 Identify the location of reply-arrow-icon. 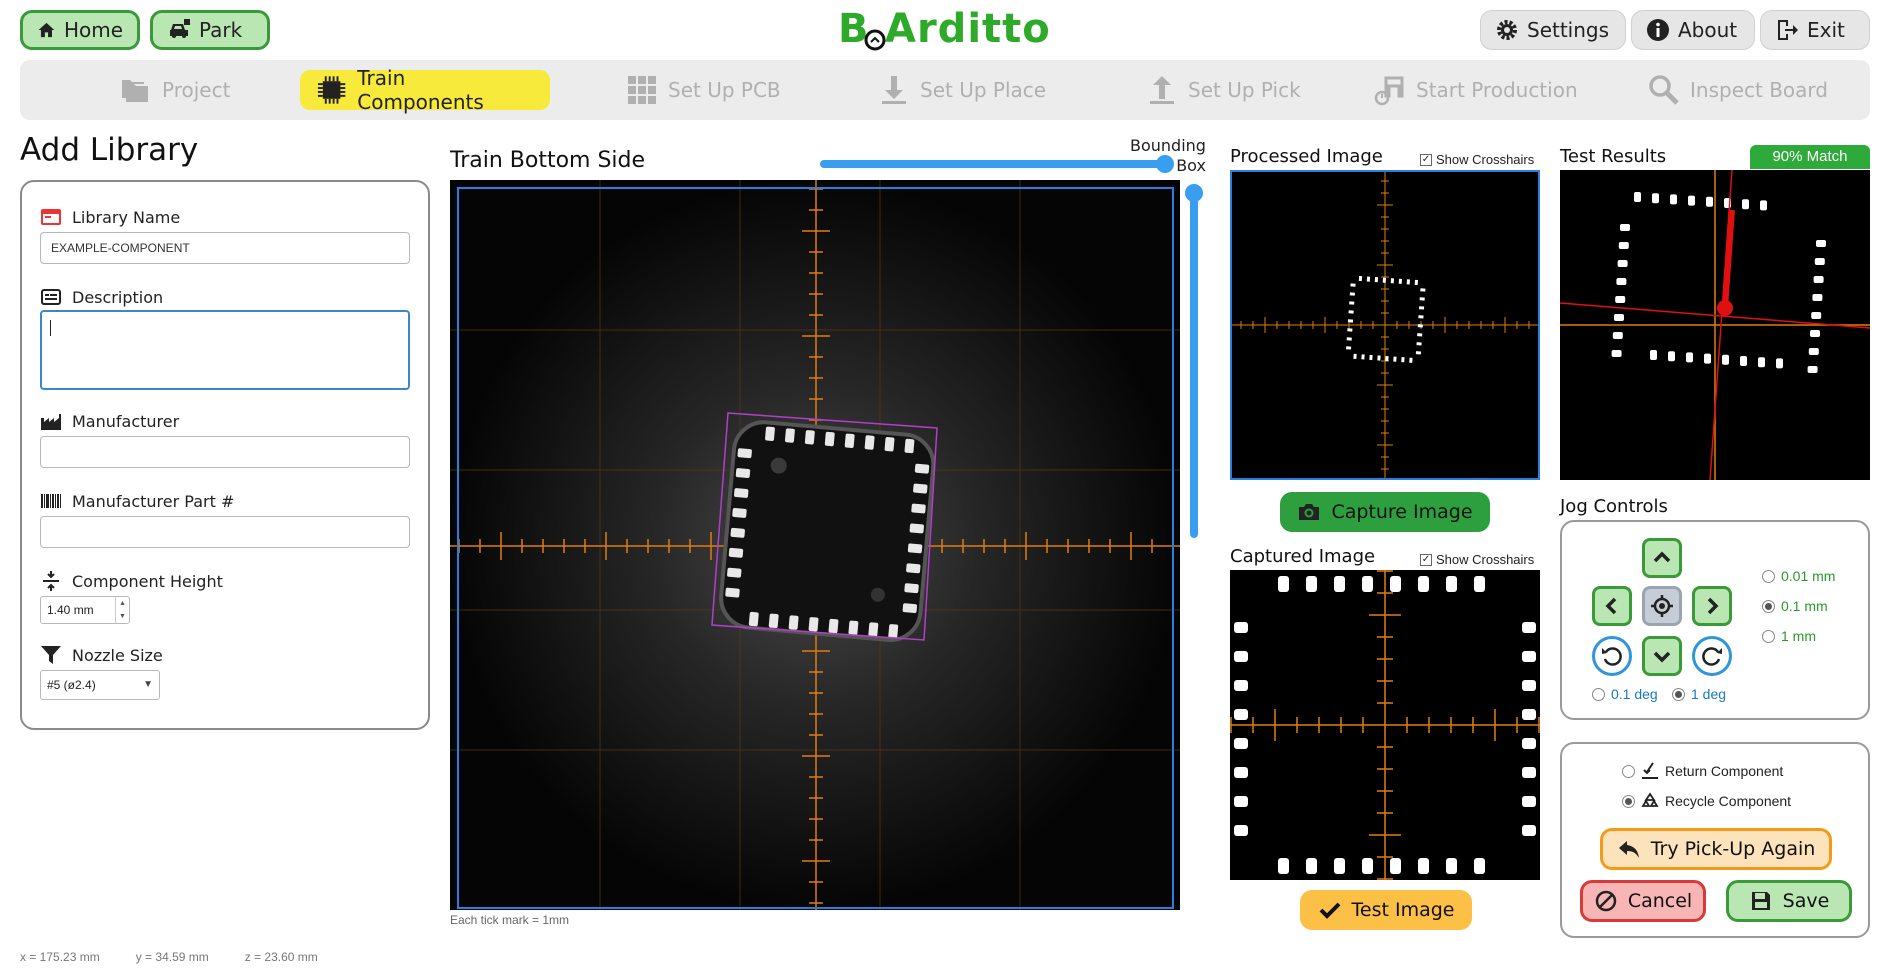
(1628, 849).